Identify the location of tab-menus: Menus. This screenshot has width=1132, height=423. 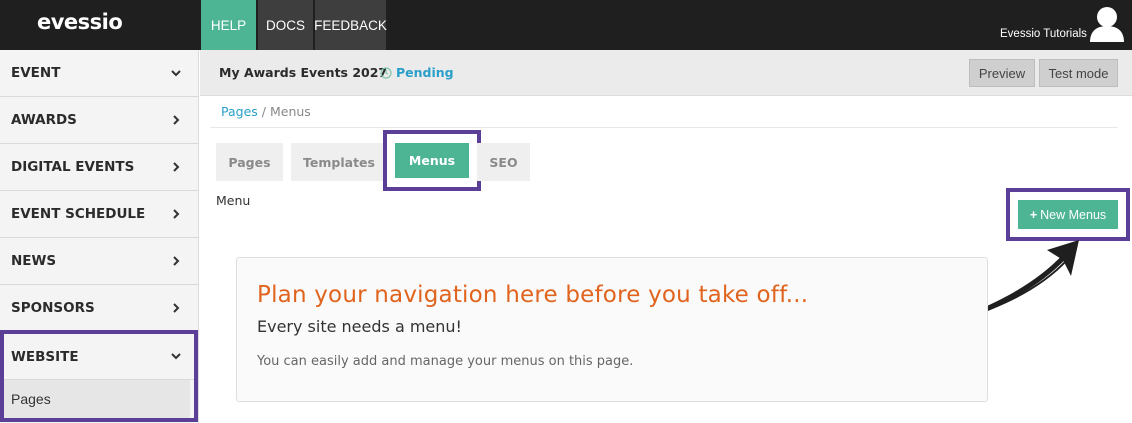
(432, 160).